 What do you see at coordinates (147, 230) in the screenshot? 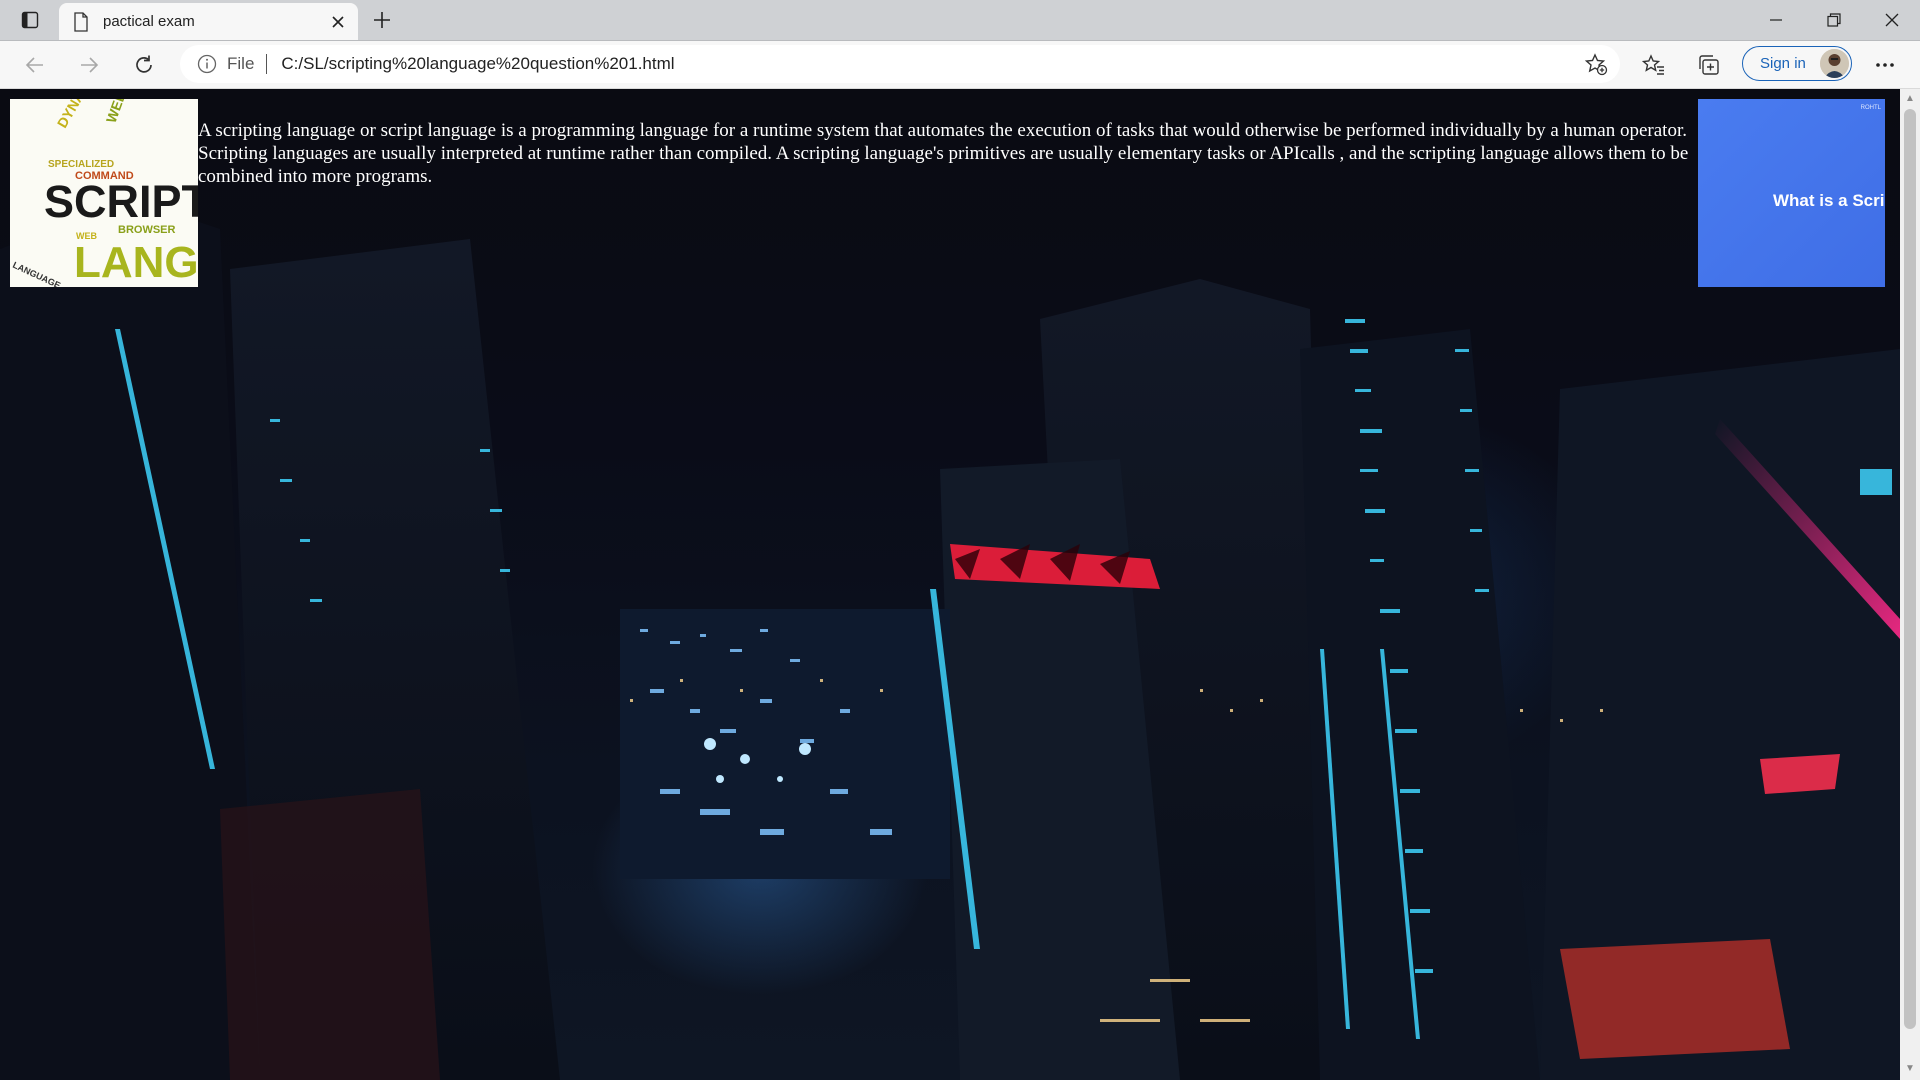
I see `wordcloud-word: BROWSER` at bounding box center [147, 230].